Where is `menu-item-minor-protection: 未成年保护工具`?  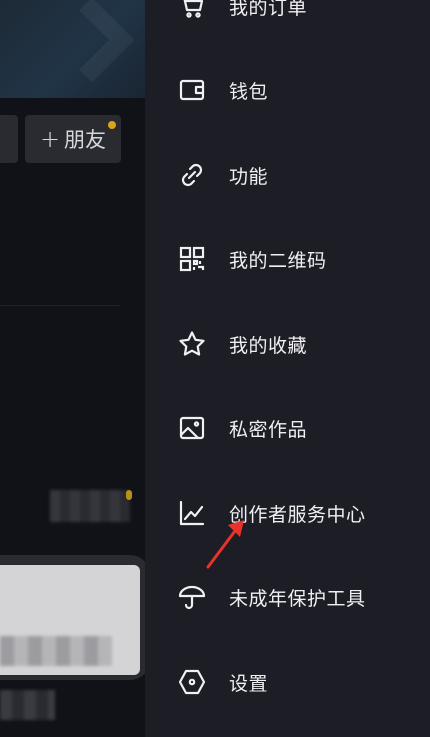 menu-item-minor-protection: 未成年保护工具 is located at coordinates (287, 597).